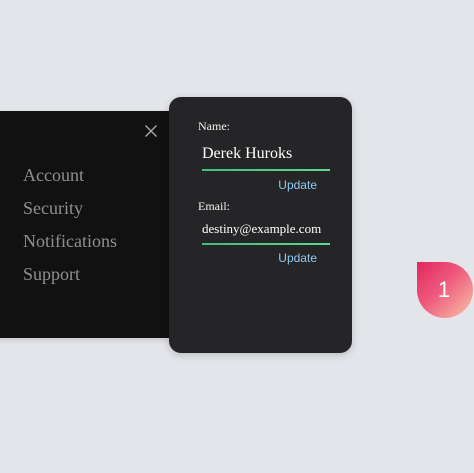 Image resolution: width=474 pixels, height=473 pixels. Describe the element at coordinates (266, 154) in the screenshot. I see `name-field` at that location.